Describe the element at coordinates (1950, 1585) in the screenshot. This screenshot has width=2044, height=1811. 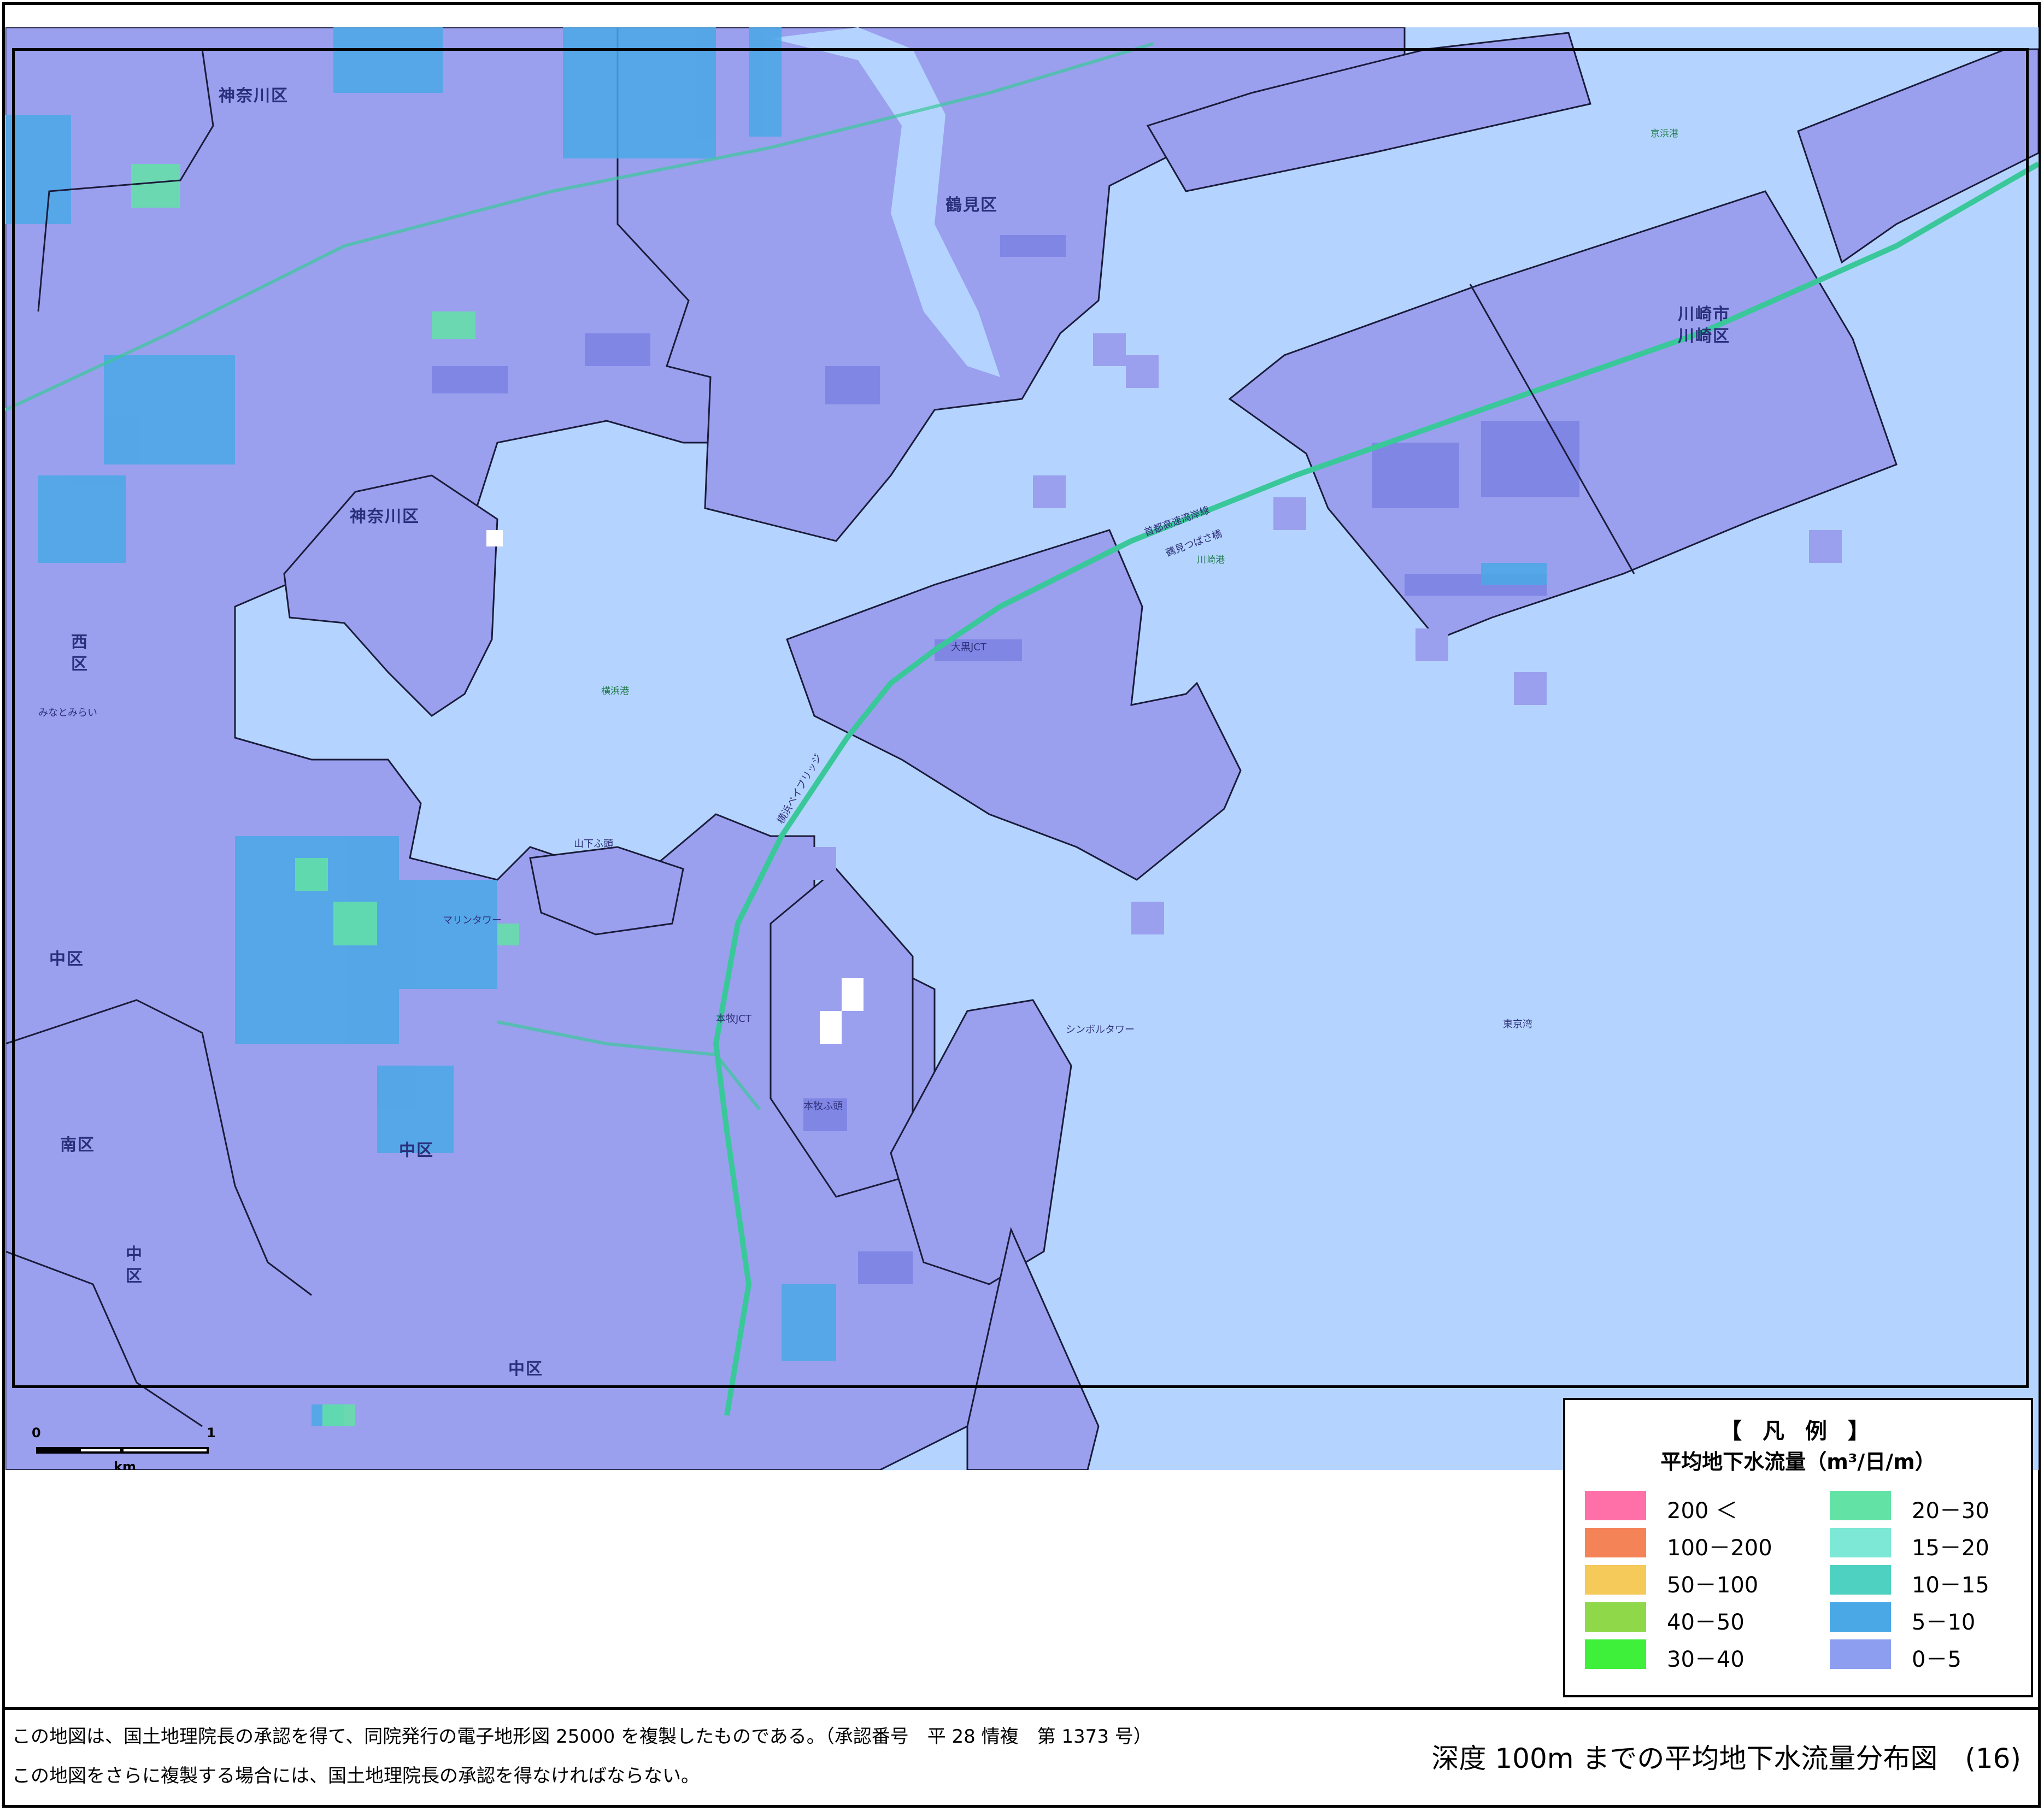
I see `legend-label: 10－15` at that location.